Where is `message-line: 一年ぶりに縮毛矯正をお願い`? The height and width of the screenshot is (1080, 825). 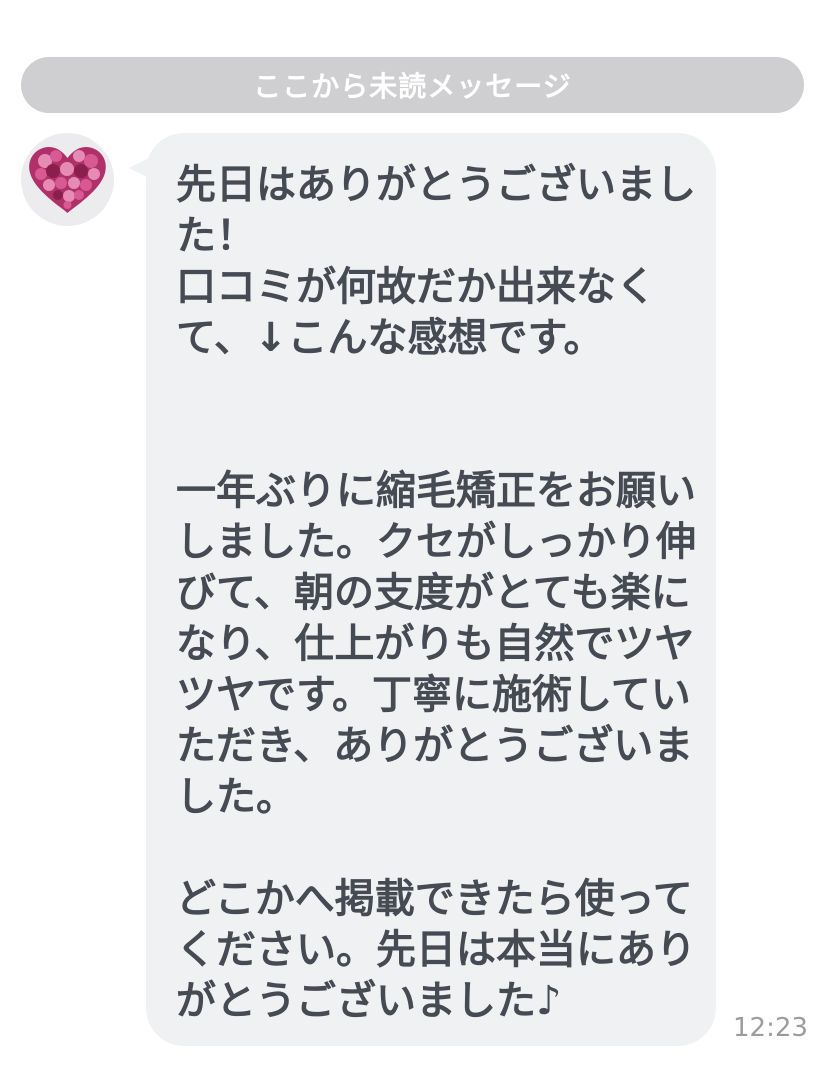 message-line: 一年ぶりに縮毛矯正をお願い is located at coordinates (436, 491).